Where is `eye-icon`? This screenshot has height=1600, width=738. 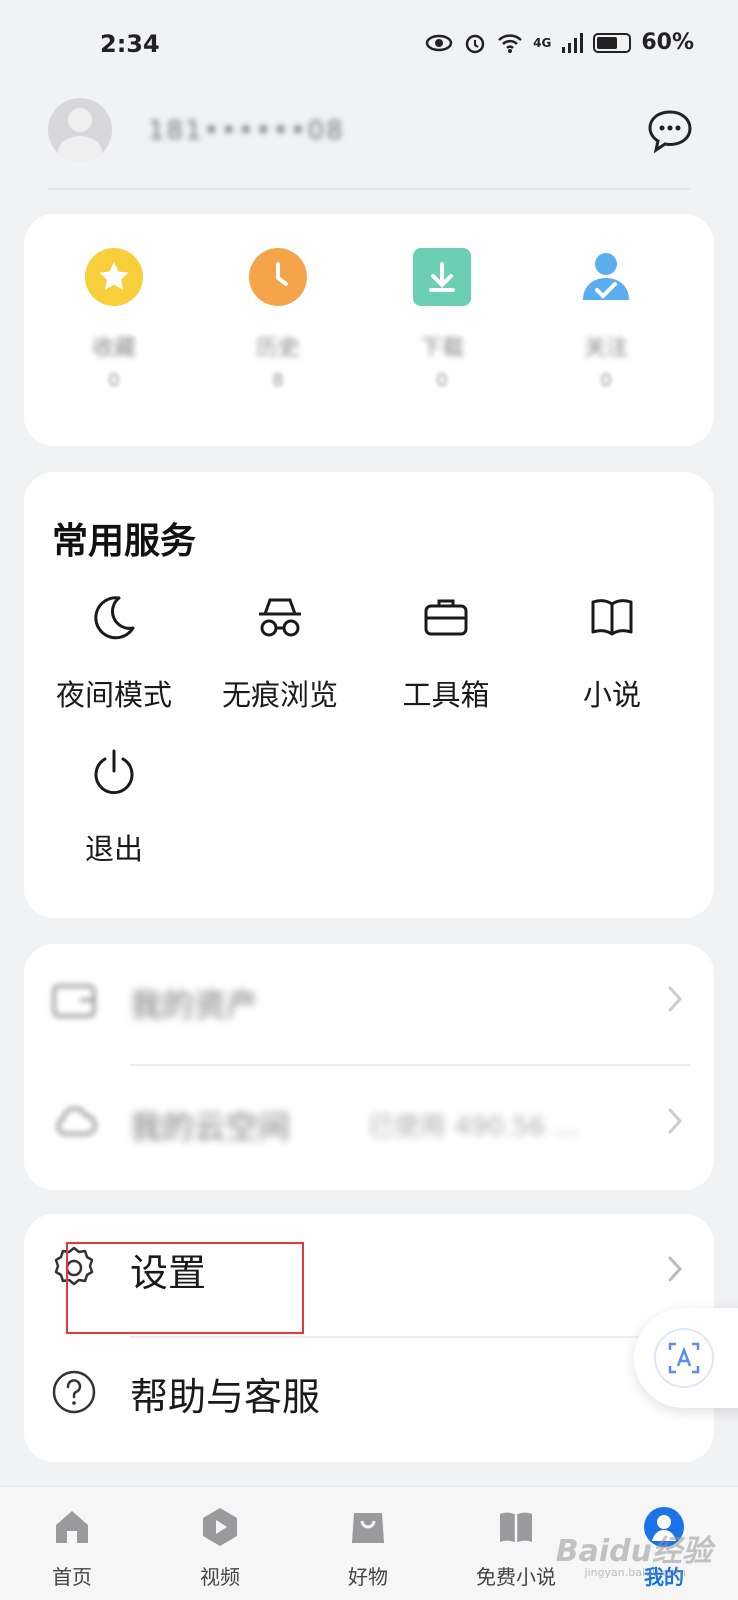
eye-icon is located at coordinates (439, 42).